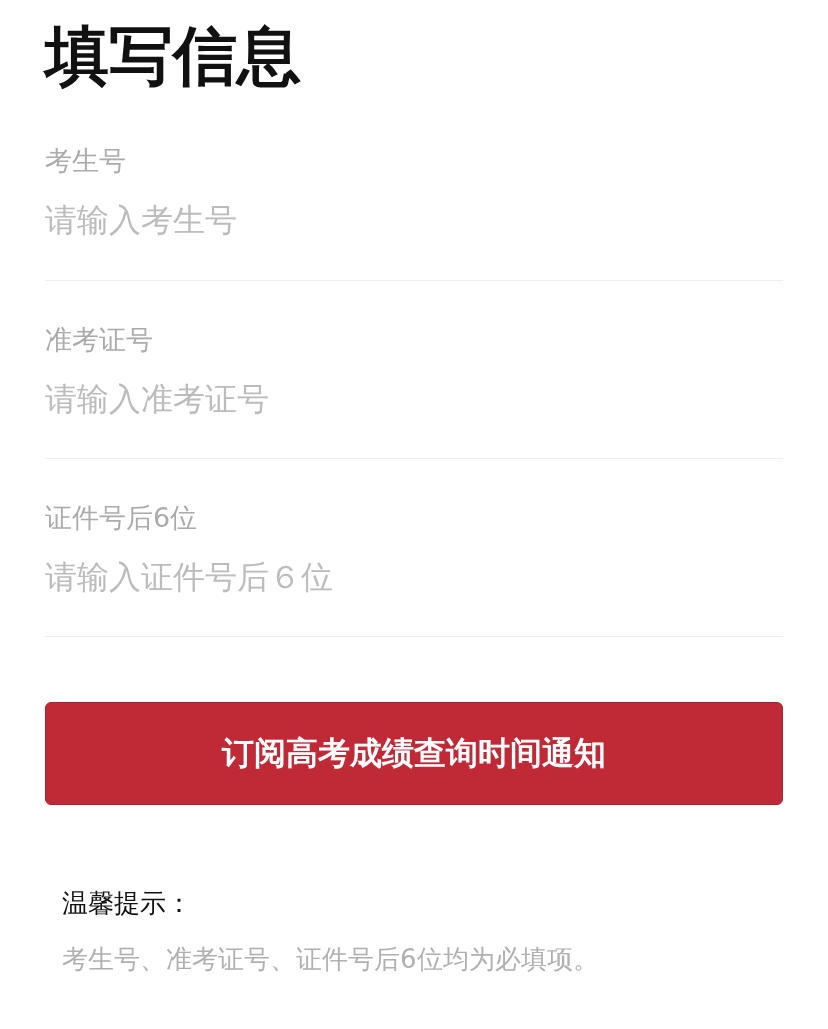 The width and height of the screenshot is (828, 1029). Describe the element at coordinates (414, 753) in the screenshot. I see `subscribe-button: 订阅高考成绩查询时间通知` at that location.